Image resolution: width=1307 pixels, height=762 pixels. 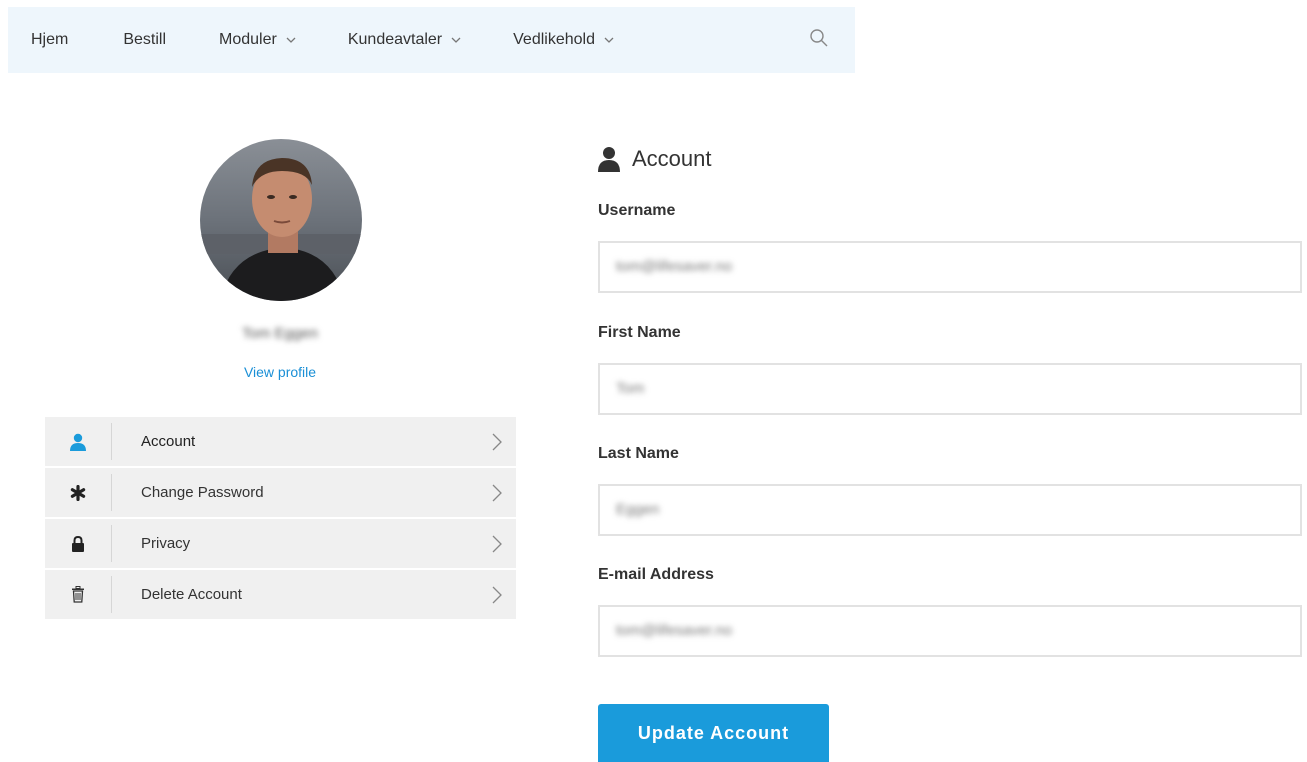 What do you see at coordinates (280, 372) in the screenshot?
I see `view-profile-link: View profile` at bounding box center [280, 372].